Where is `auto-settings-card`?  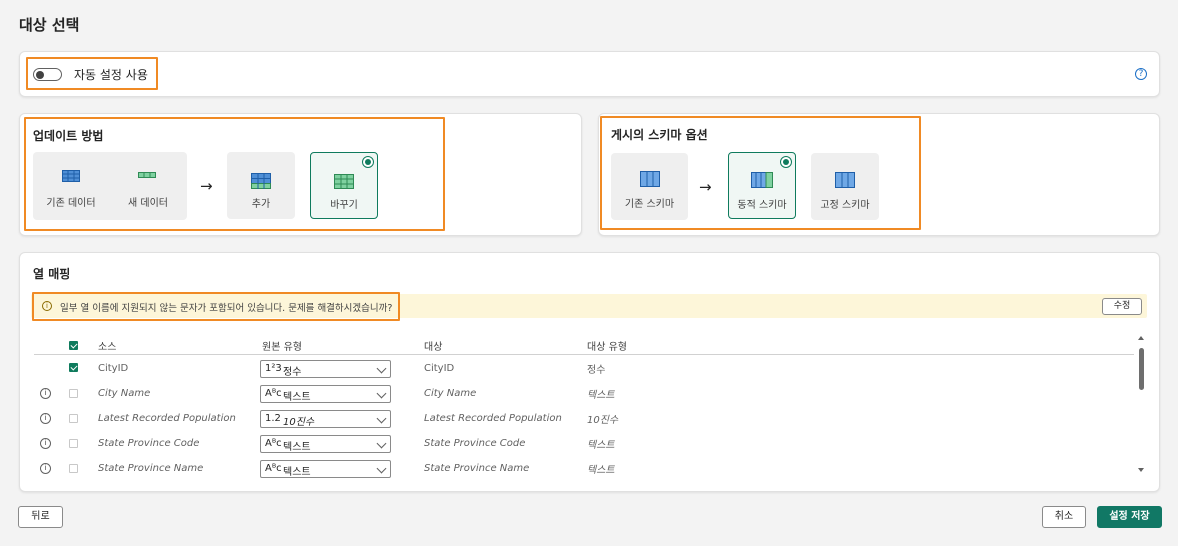 auto-settings-card is located at coordinates (589, 74).